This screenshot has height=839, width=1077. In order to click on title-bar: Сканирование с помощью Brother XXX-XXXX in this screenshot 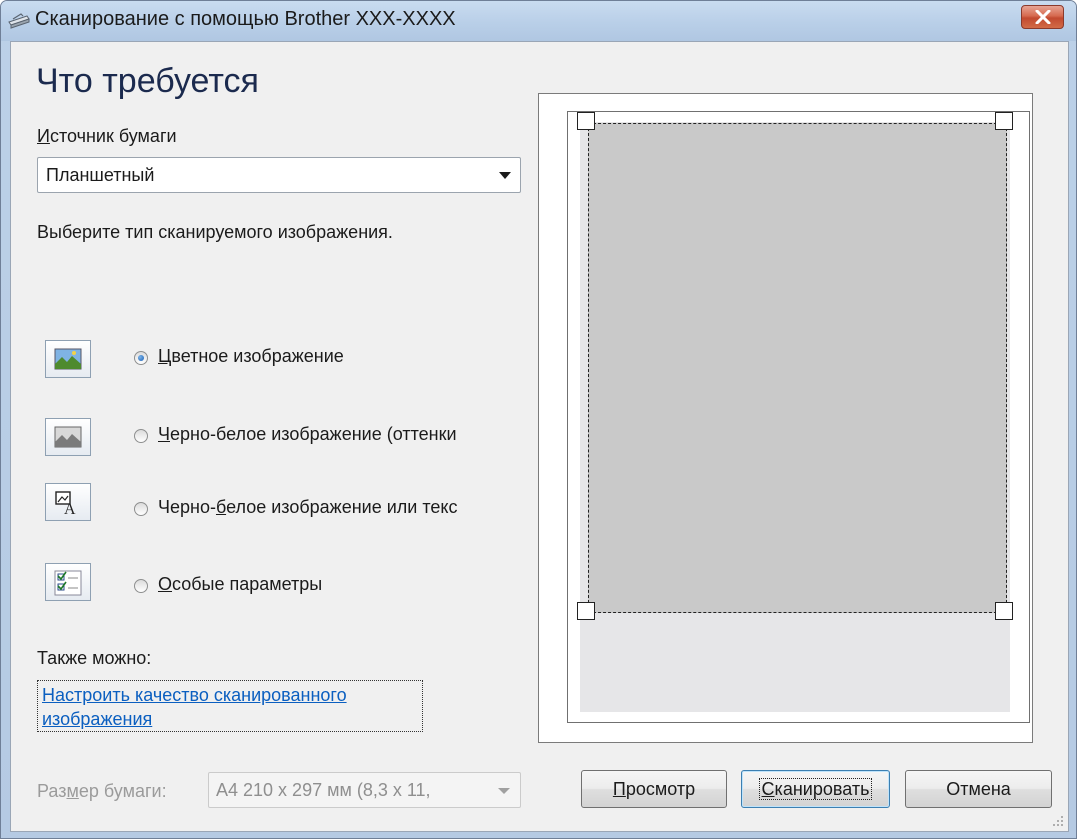, I will do `click(538, 21)`.